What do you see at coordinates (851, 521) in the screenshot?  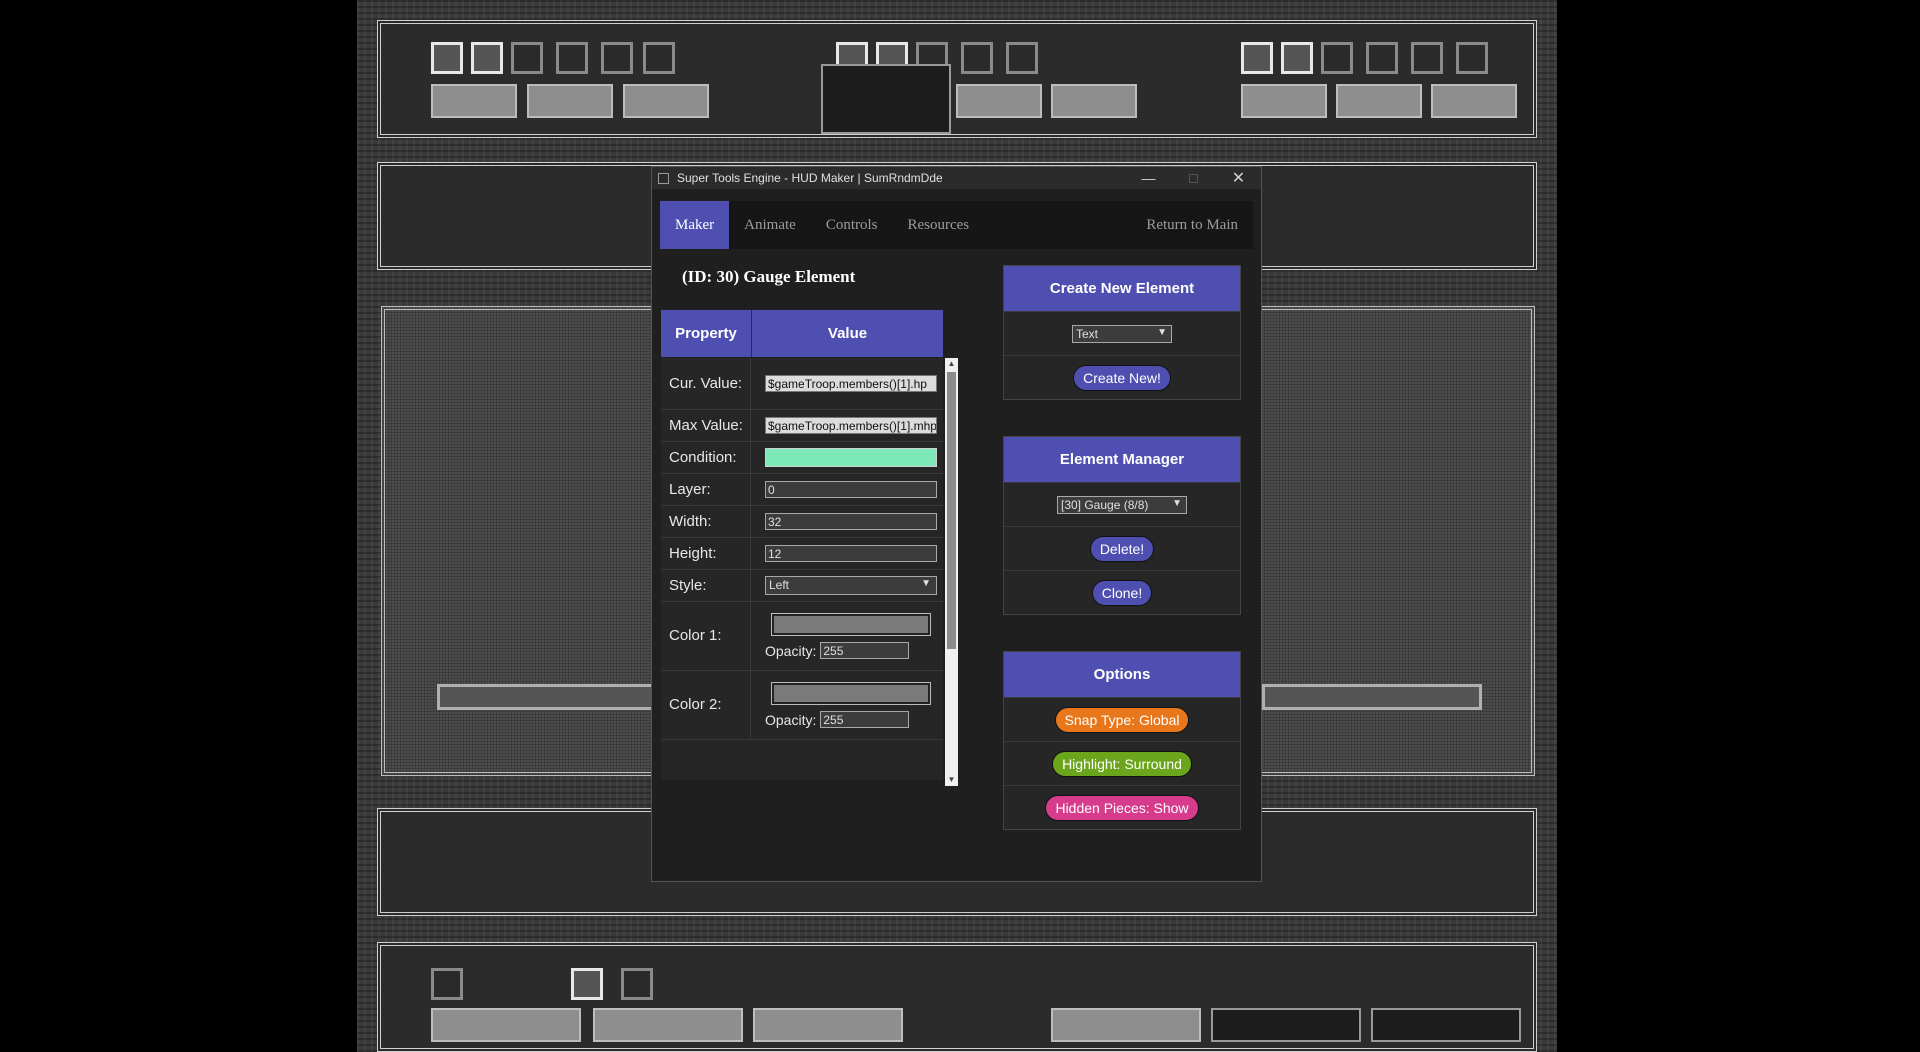 I see `width-input: 32` at bounding box center [851, 521].